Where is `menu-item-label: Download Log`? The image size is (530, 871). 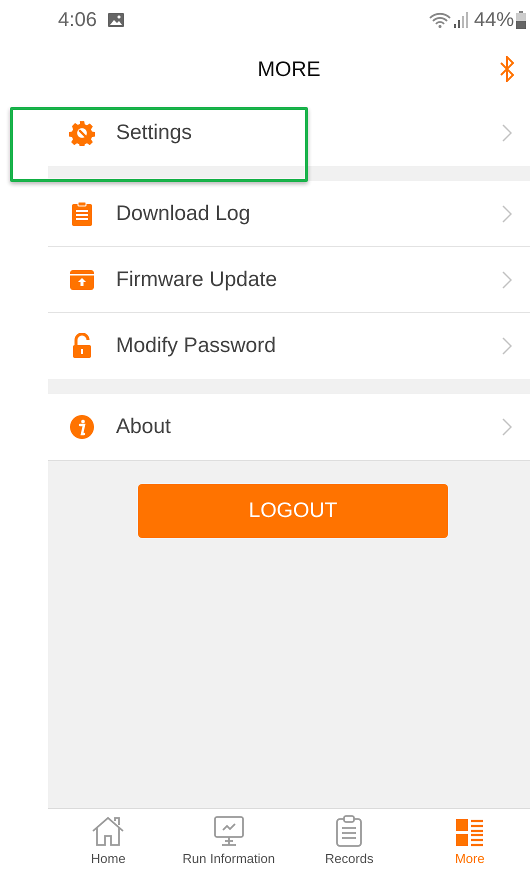
menu-item-label: Download Log is located at coordinates (184, 213).